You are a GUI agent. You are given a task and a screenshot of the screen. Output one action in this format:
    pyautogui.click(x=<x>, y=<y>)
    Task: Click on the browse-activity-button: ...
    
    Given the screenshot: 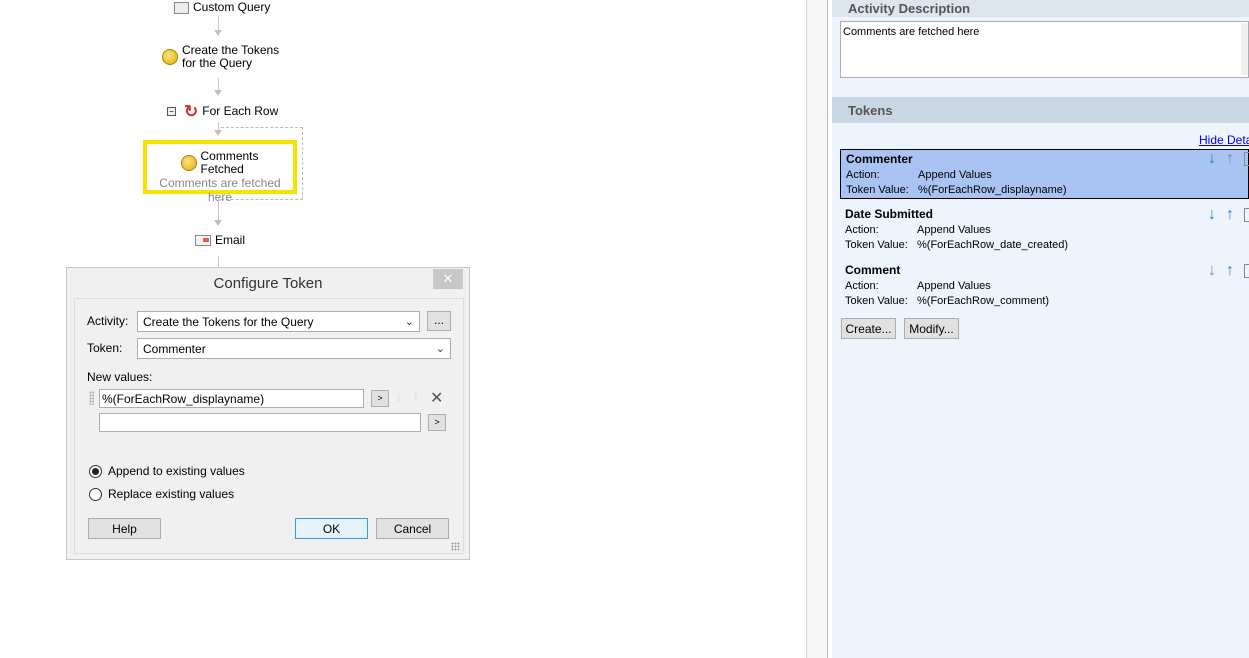 What is the action you would take?
    pyautogui.click(x=439, y=321)
    